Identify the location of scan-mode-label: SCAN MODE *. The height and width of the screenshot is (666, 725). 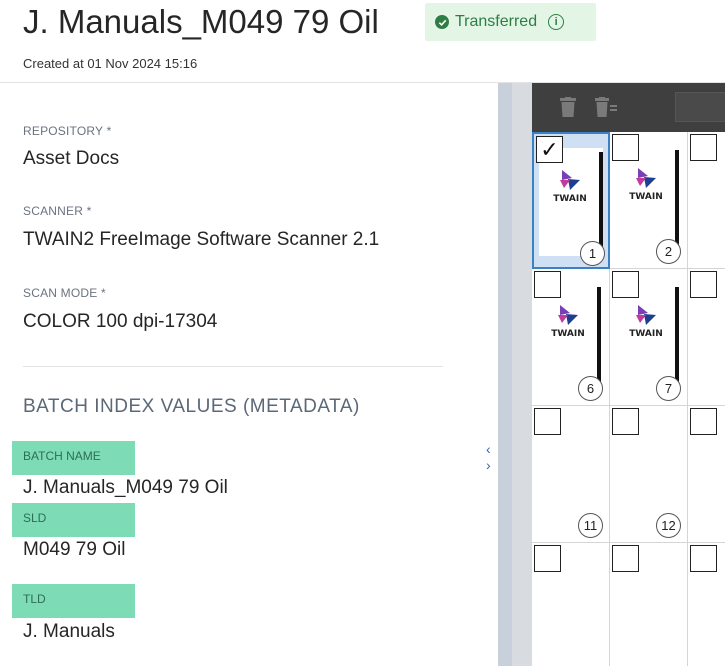
(64, 293).